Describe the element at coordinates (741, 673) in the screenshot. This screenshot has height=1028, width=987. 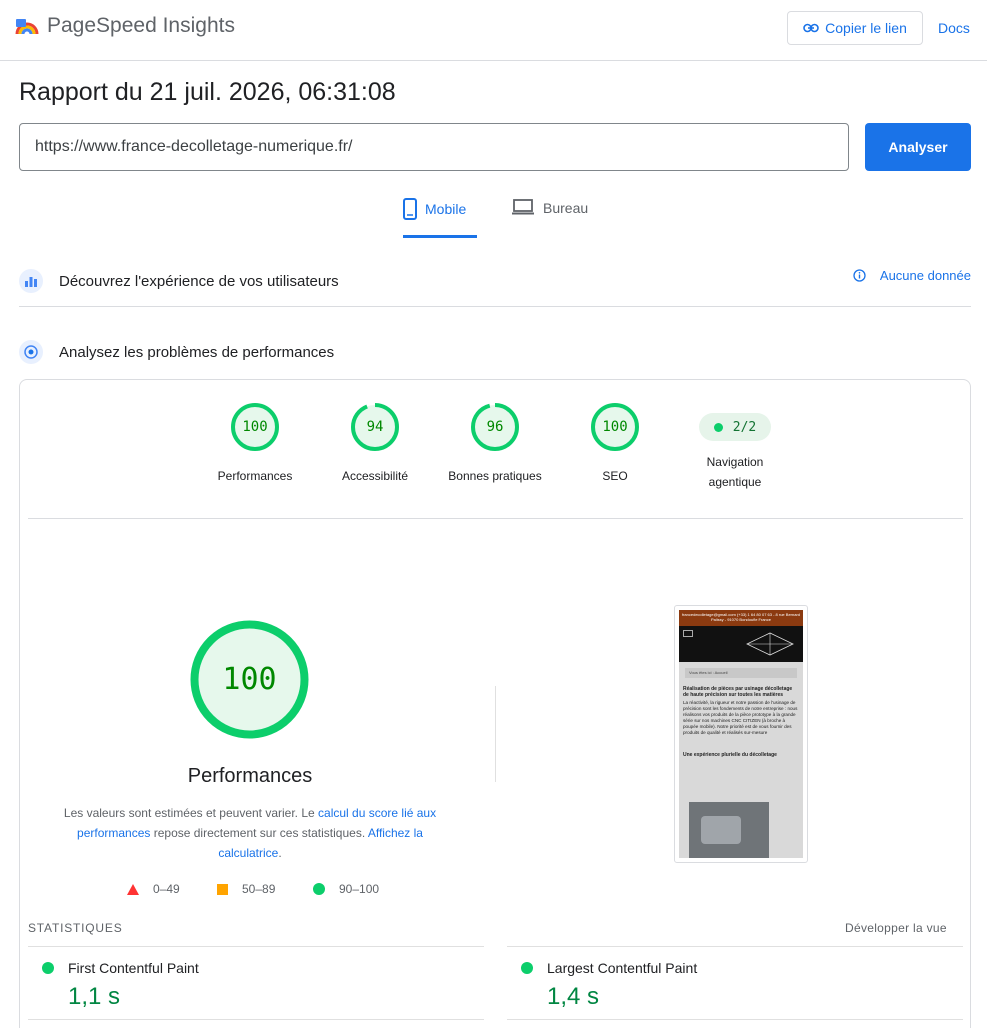
I see `screenshot-breadcrumb: Vous êtes ici : Accueil` at that location.